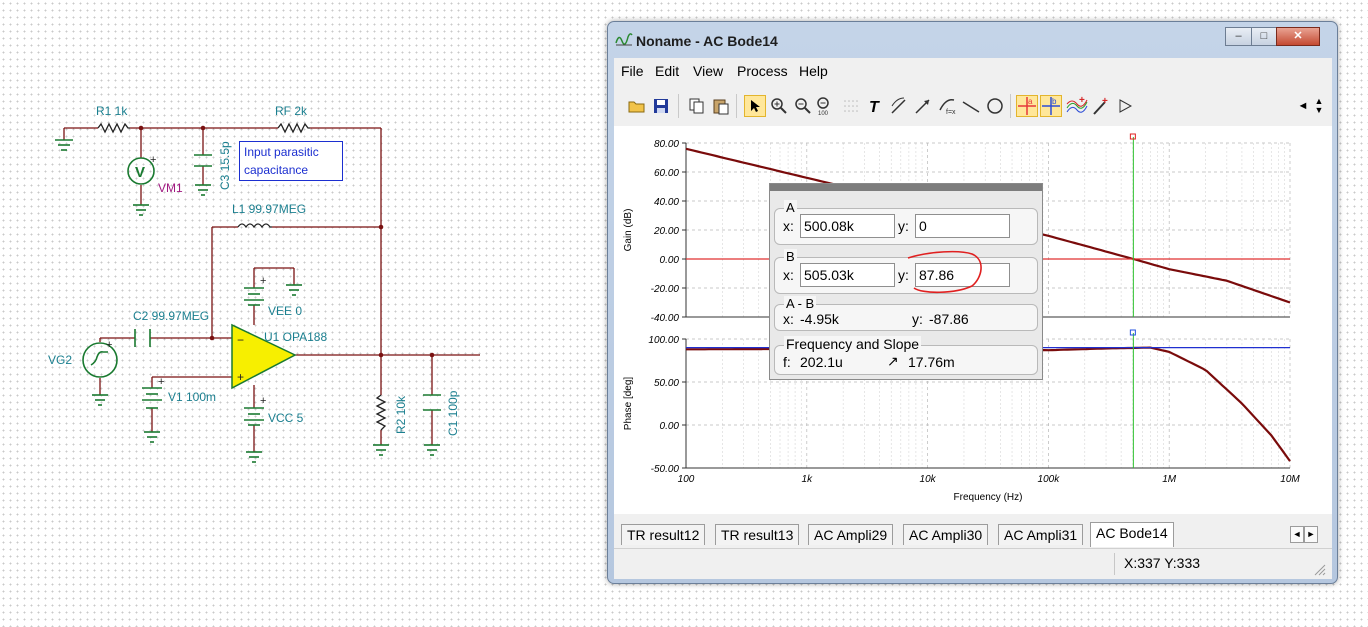 The width and height of the screenshot is (1368, 627). What do you see at coordinates (291, 161) in the screenshot?
I see `parasitic-annotation: Input parasitic capacitance` at bounding box center [291, 161].